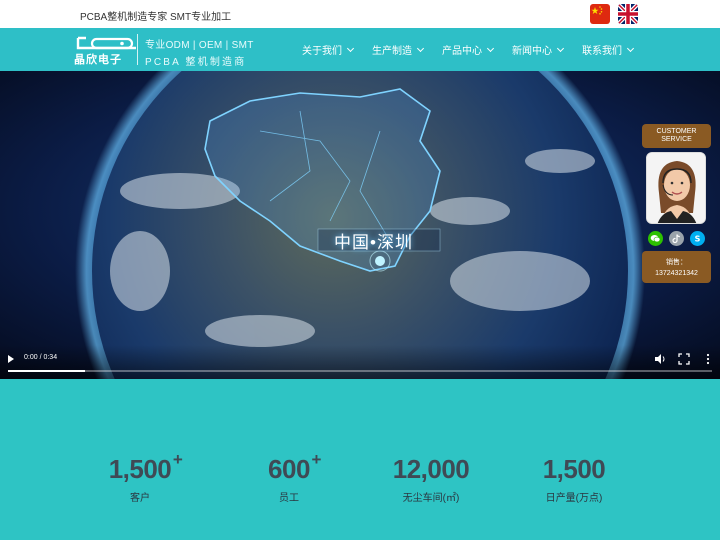  What do you see at coordinates (289, 498) in the screenshot?
I see `stat-employees-label: 员工` at bounding box center [289, 498].